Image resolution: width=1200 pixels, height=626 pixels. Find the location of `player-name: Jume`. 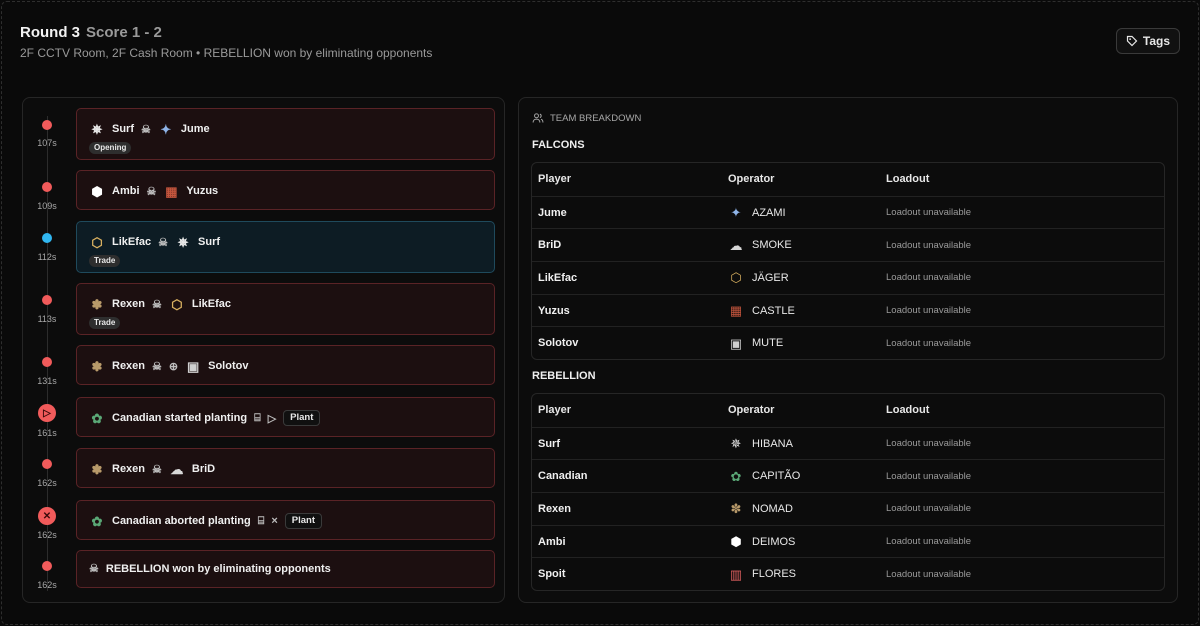

player-name: Jume is located at coordinates (552, 212).